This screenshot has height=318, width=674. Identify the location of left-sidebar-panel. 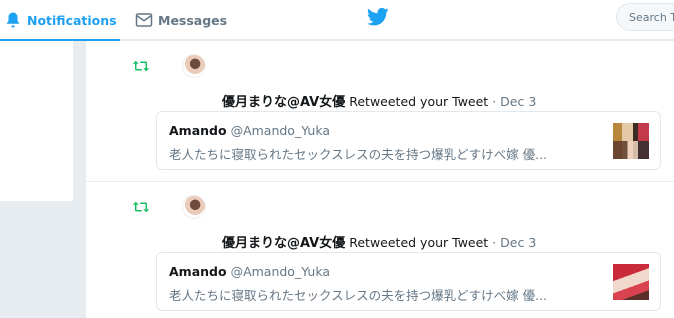
(36, 121).